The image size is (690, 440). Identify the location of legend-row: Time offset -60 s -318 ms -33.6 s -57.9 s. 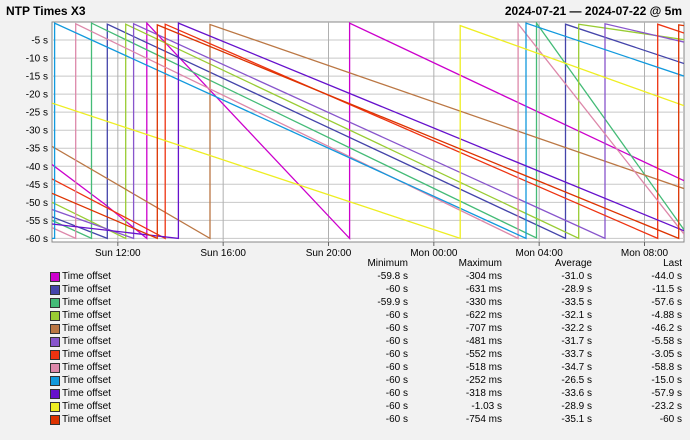
(345, 393).